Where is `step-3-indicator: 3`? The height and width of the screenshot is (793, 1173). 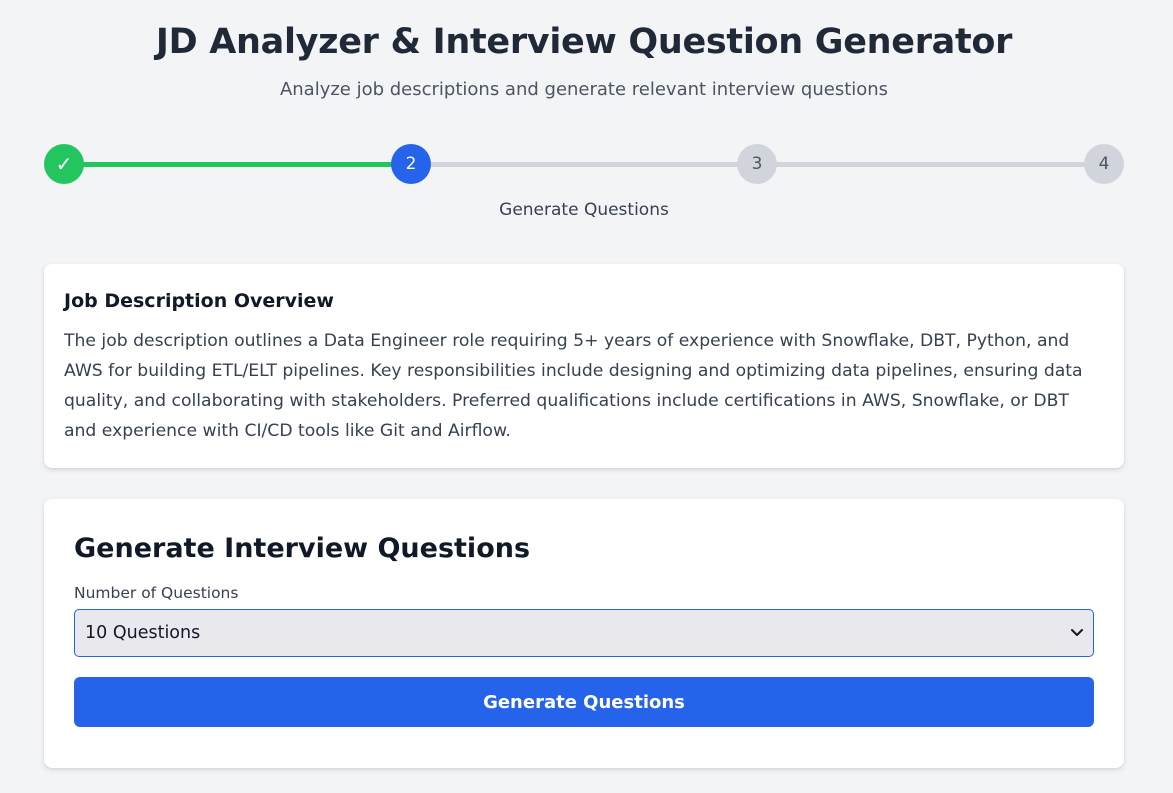
step-3-indicator: 3 is located at coordinates (757, 164).